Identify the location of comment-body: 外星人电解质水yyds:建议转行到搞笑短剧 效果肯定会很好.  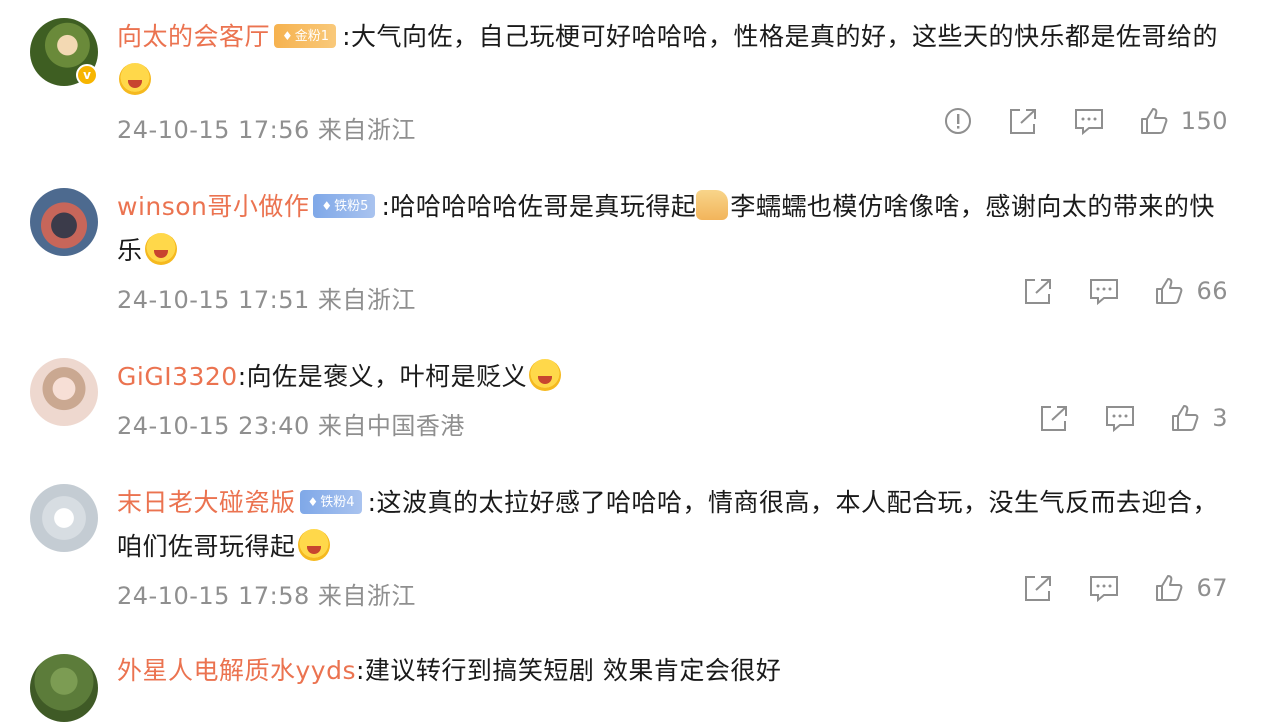
(672, 671).